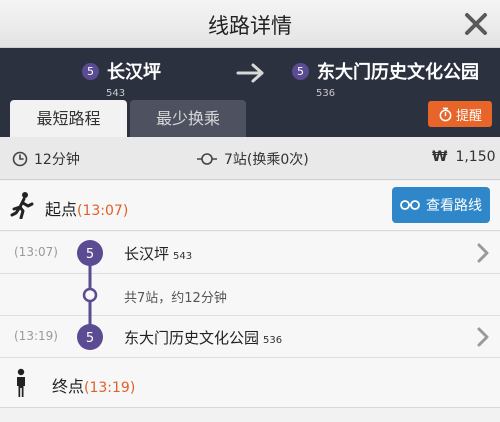 The image size is (500, 422). I want to click on view-route-label: 查看路线, so click(454, 206).